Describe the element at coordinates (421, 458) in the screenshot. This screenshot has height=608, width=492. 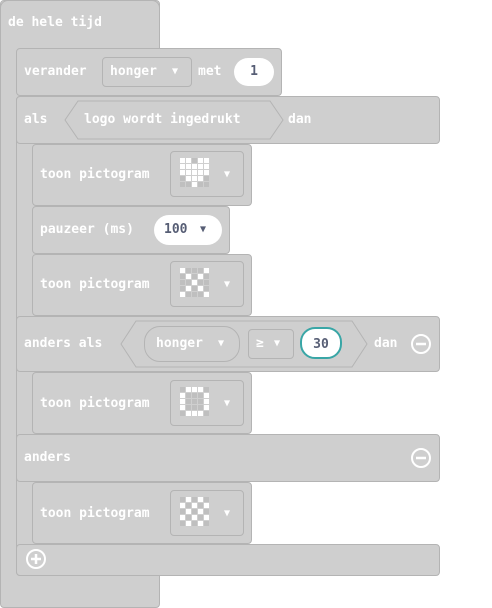
I see `remove-else-icon` at that location.